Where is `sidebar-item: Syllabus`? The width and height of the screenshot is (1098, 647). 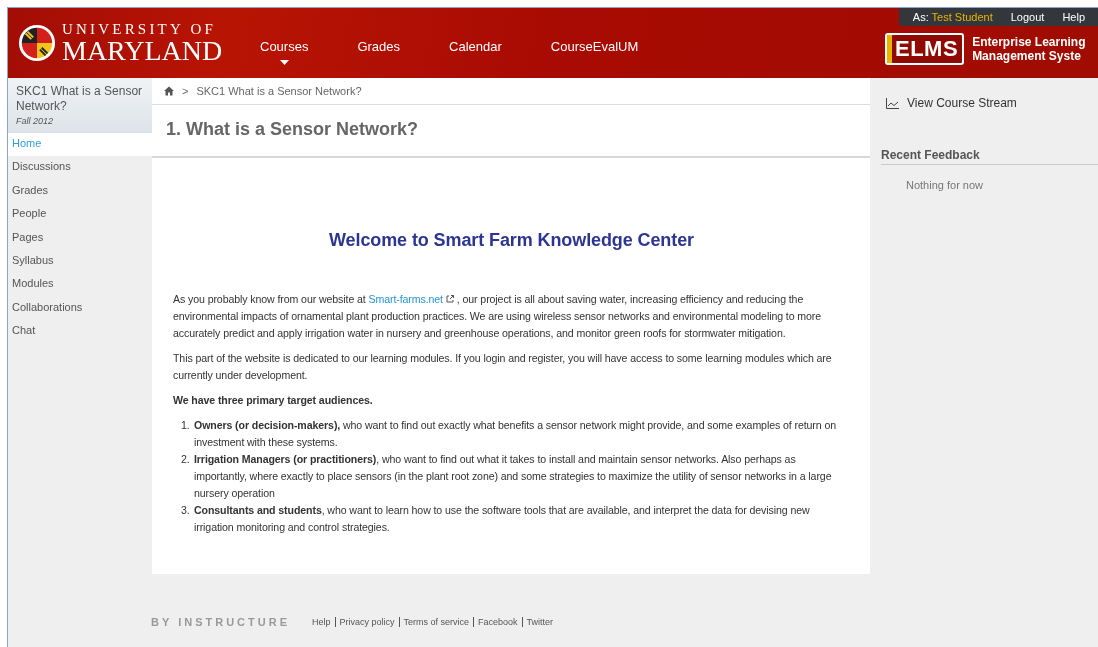 sidebar-item: Syllabus is located at coordinates (80, 261).